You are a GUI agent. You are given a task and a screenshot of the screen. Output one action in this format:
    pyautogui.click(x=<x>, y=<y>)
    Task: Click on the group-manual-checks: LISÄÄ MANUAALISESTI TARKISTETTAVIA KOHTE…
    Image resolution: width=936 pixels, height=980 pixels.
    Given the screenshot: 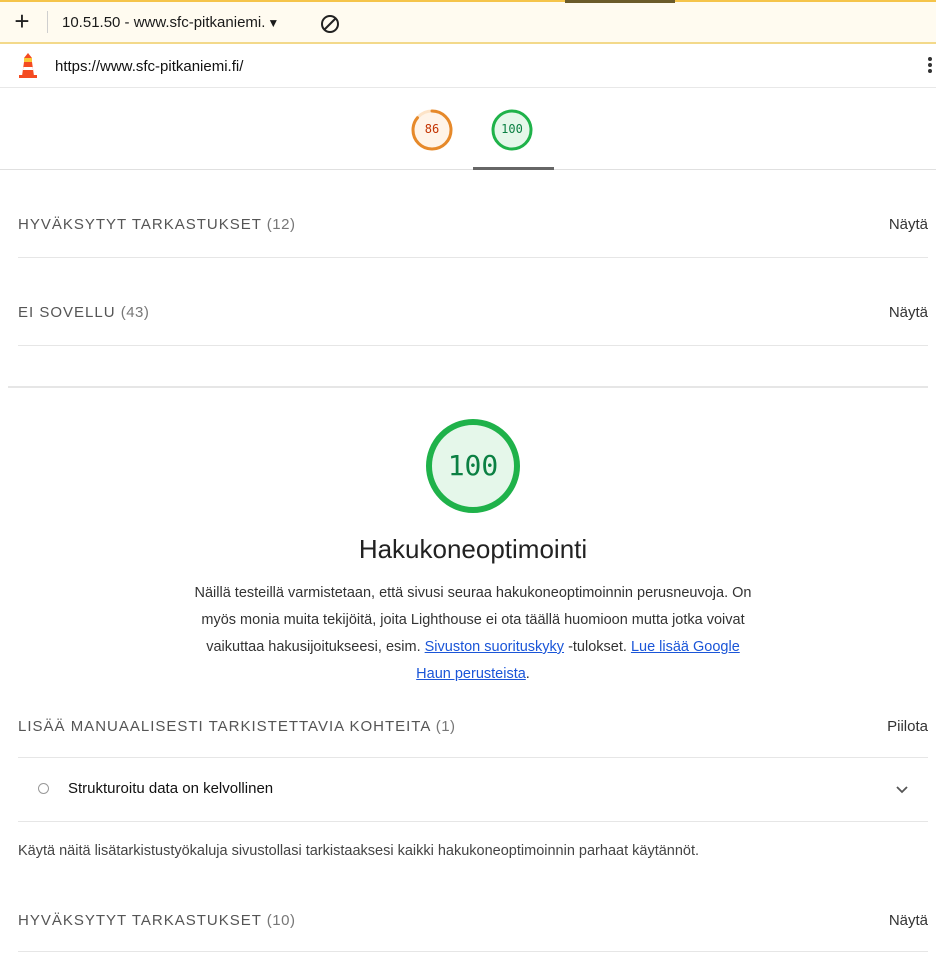 What is the action you would take?
    pyautogui.click(x=473, y=724)
    